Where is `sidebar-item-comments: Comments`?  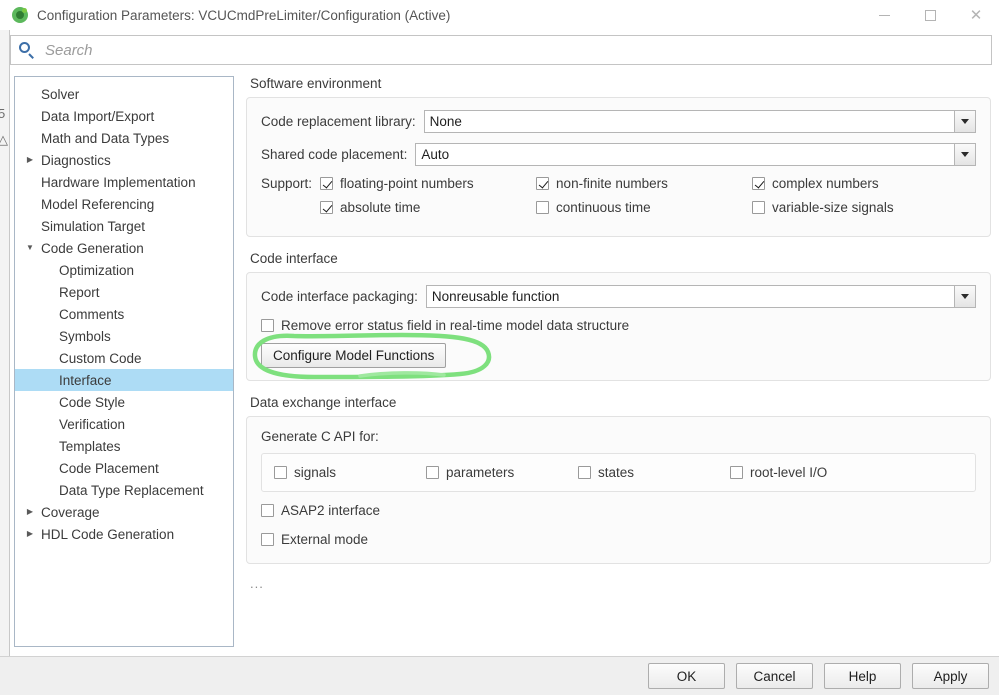
sidebar-item-comments: Comments is located at coordinates (124, 314).